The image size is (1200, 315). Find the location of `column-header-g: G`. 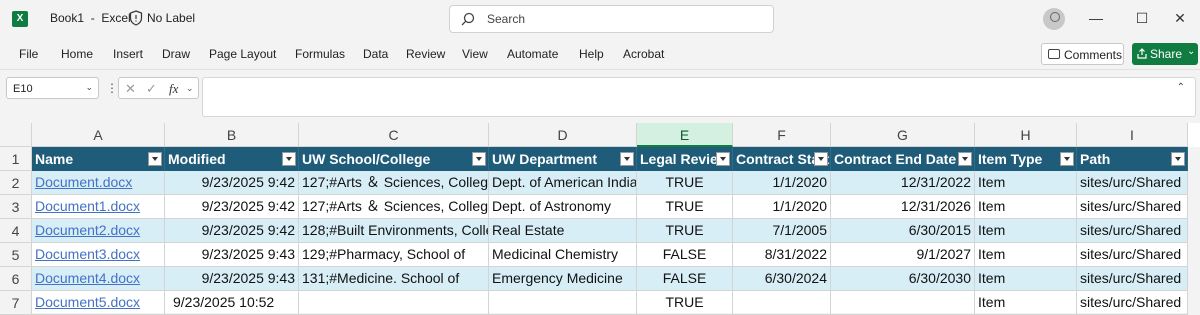

column-header-g: G is located at coordinates (903, 135).